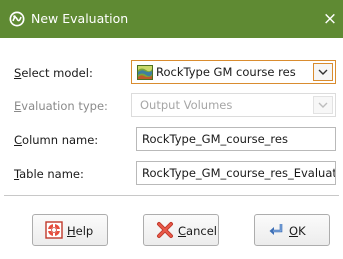  Describe the element at coordinates (84, 231) in the screenshot. I see `help-button-label: elp` at that location.